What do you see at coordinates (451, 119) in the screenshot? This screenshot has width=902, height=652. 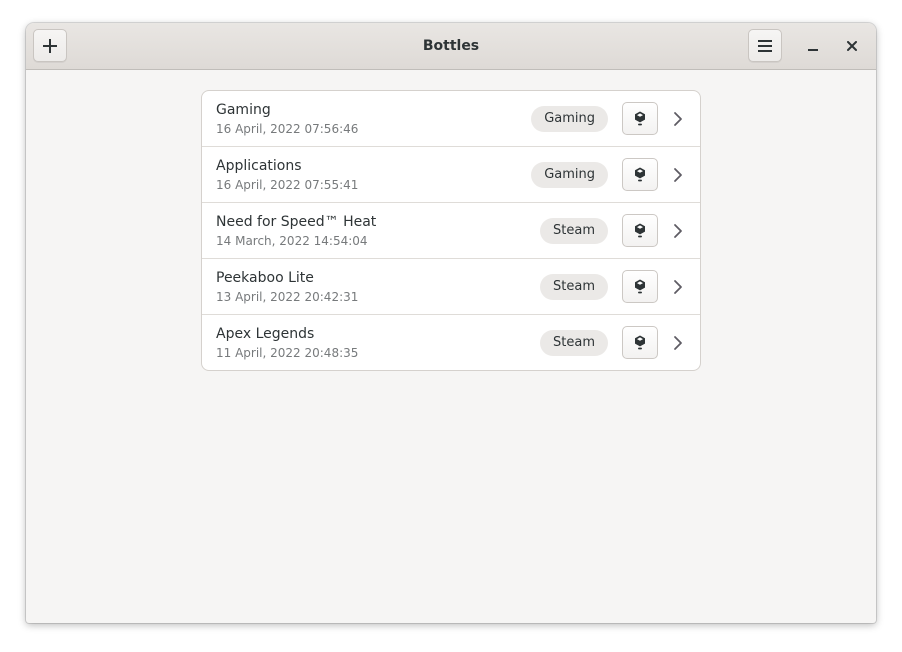 I see `bottle-row-gaming: Gaming 16 April, 2022 07:56:46 Gaming` at bounding box center [451, 119].